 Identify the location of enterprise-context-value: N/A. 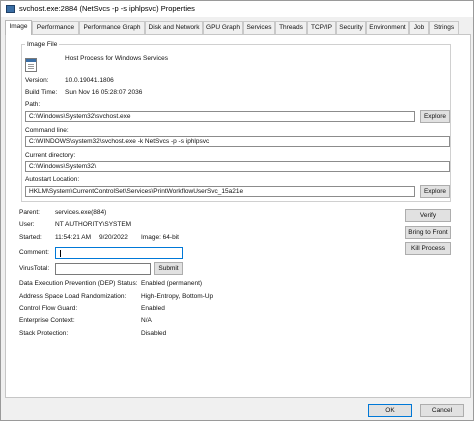
(146, 320).